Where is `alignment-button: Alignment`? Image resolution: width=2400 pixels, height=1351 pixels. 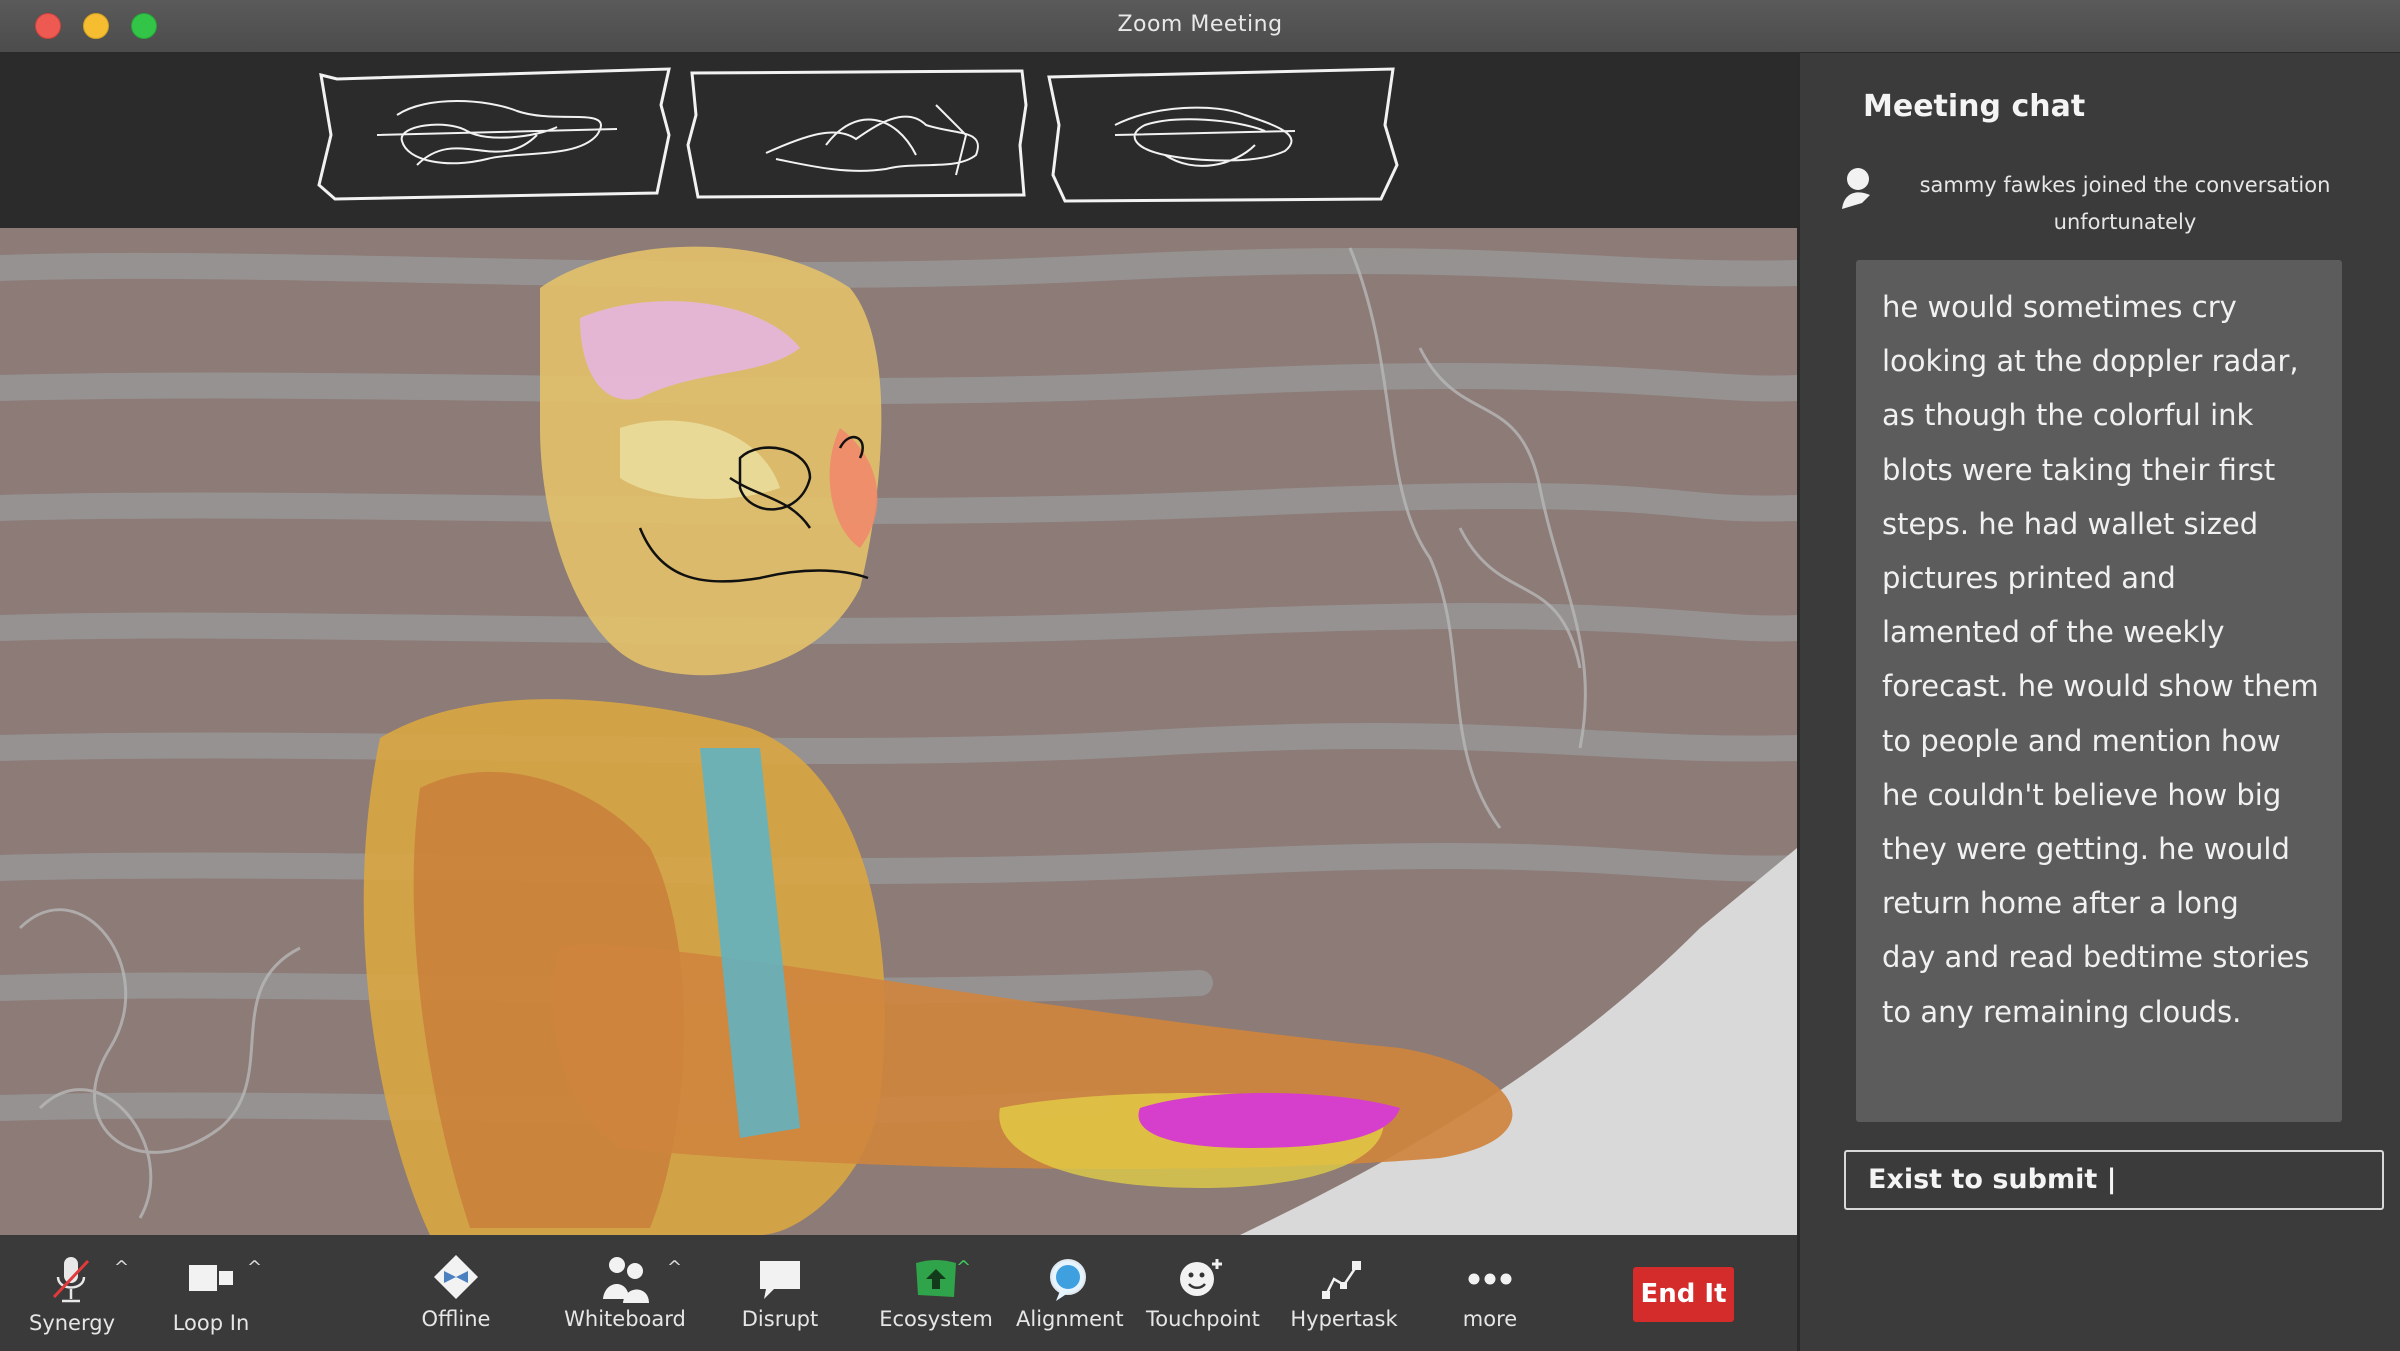 alignment-button: Alignment is located at coordinates (1070, 1293).